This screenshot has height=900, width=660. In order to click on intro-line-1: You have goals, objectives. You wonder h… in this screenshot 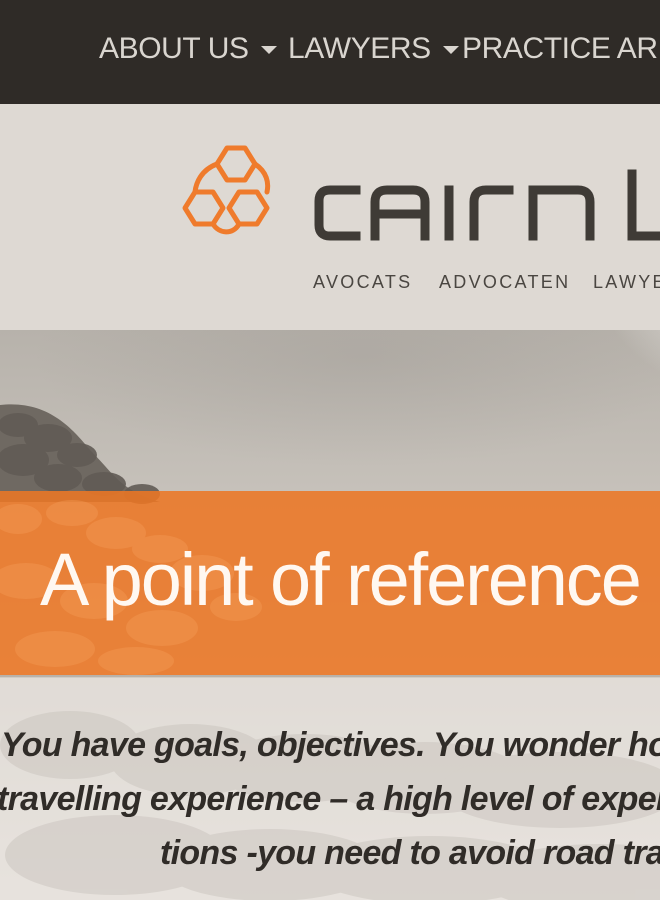, I will do `click(330, 745)`.